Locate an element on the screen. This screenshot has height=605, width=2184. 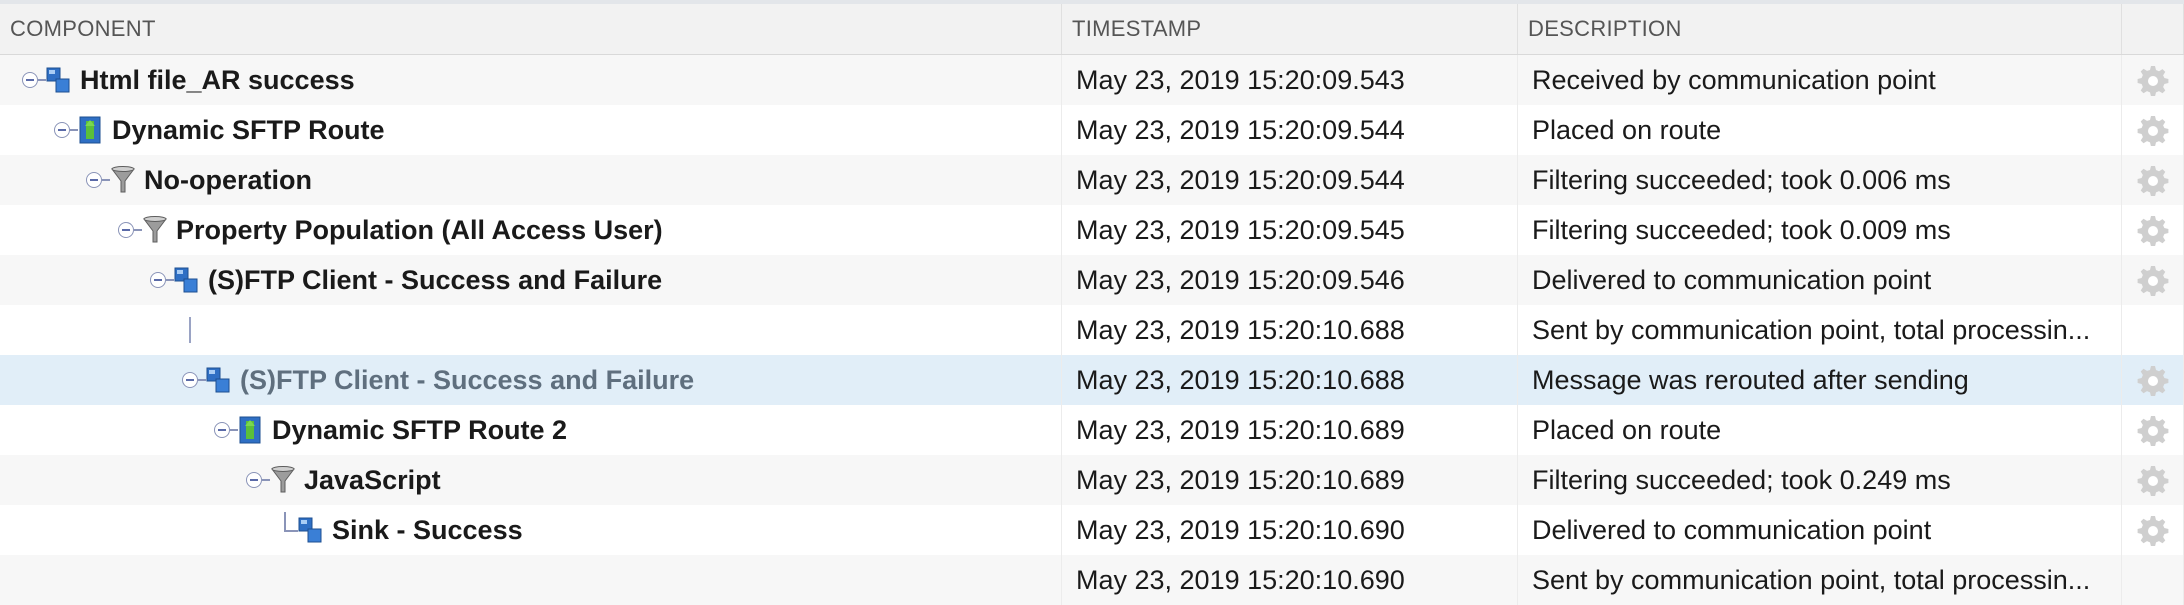
component-cell: Dynamic SFTP Route is located at coordinates (531, 130).